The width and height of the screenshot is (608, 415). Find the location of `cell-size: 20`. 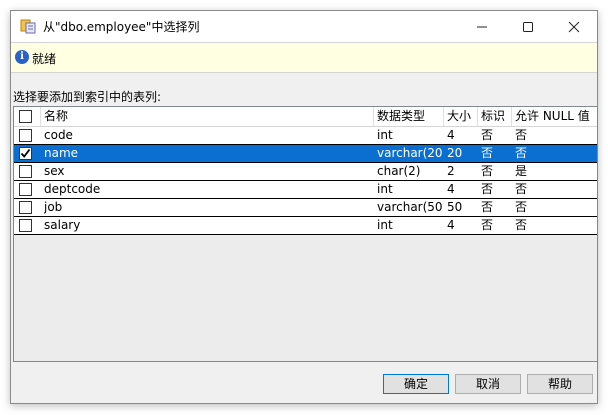

cell-size: 20 is located at coordinates (455, 153).